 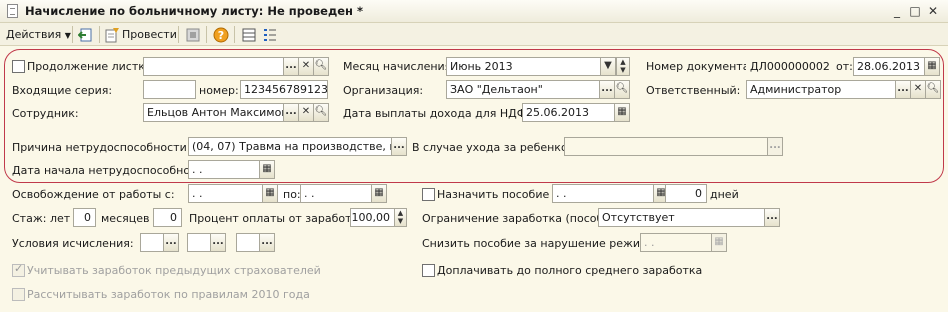 I want to click on percent-label: Процент оплаты от заработка:, so click(x=279, y=218).